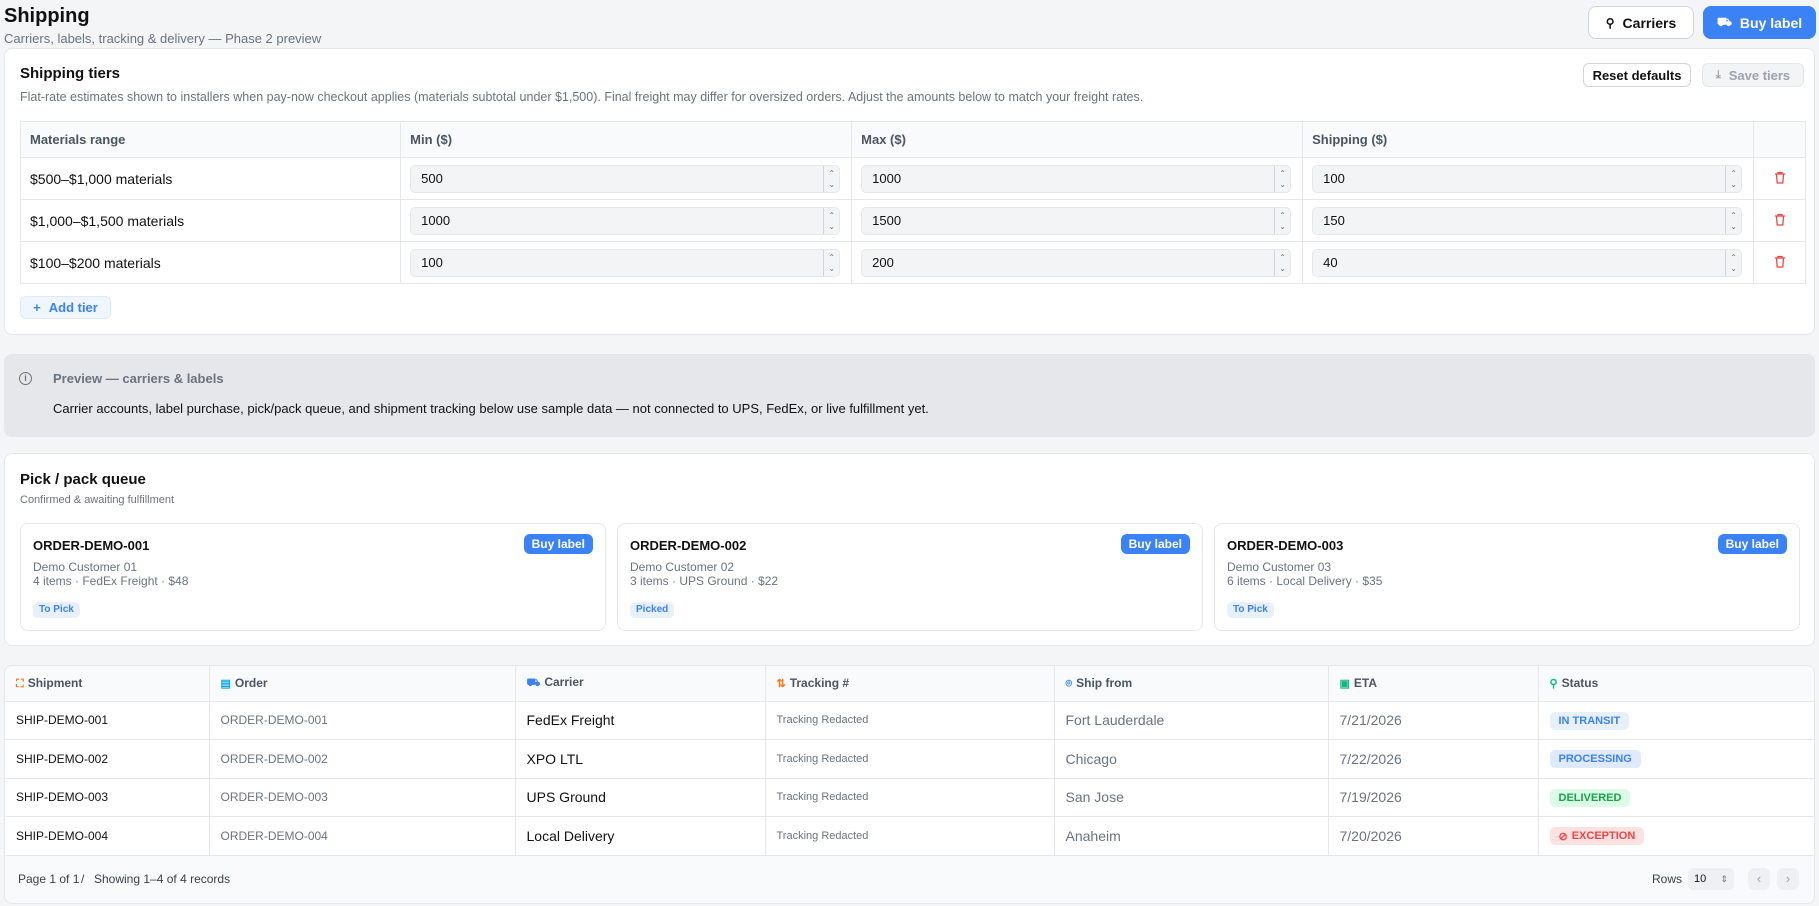 The height and width of the screenshot is (906, 1819). Describe the element at coordinates (1637, 75) in the screenshot. I see `reset-defaults-button: Reset defaults` at that location.